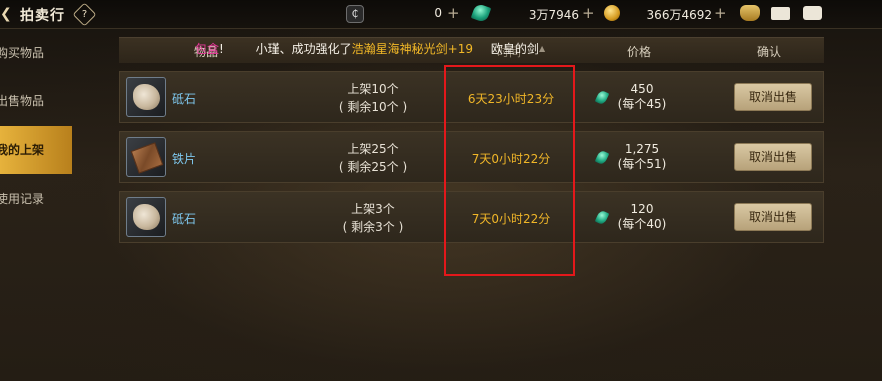  What do you see at coordinates (373, 107) in the screenshot?
I see `remaining-count: ( 剩余10个 )` at bounding box center [373, 107].